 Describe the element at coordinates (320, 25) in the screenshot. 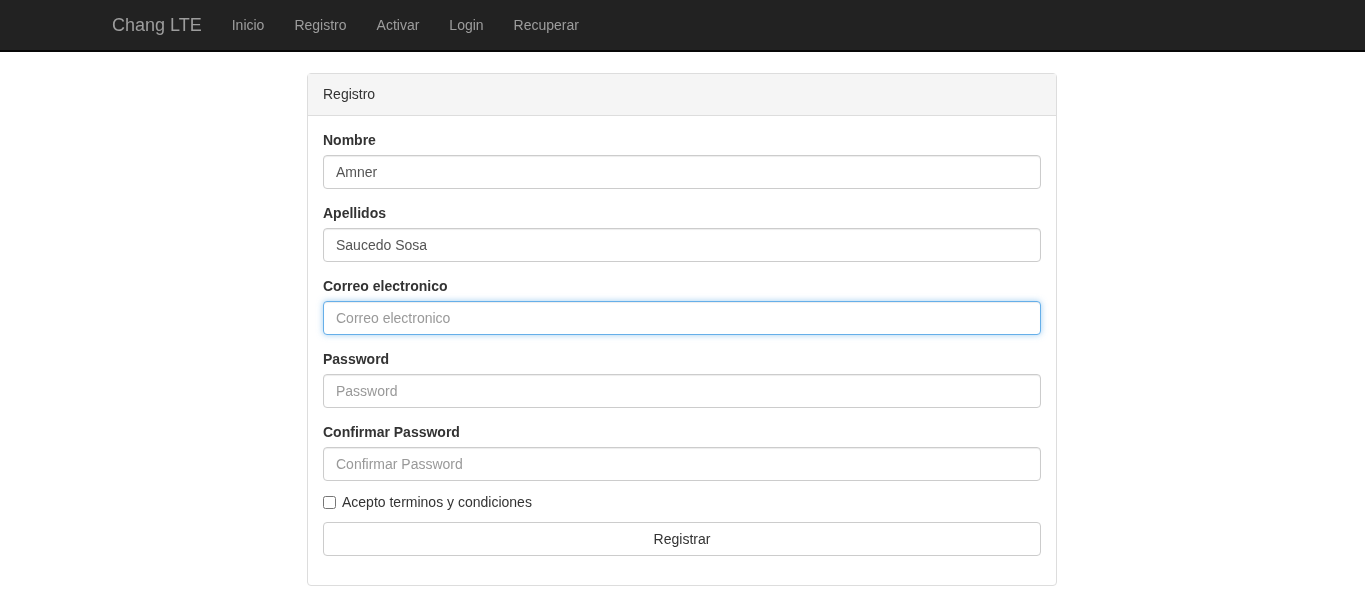

I see `nav-link: Registro` at that location.